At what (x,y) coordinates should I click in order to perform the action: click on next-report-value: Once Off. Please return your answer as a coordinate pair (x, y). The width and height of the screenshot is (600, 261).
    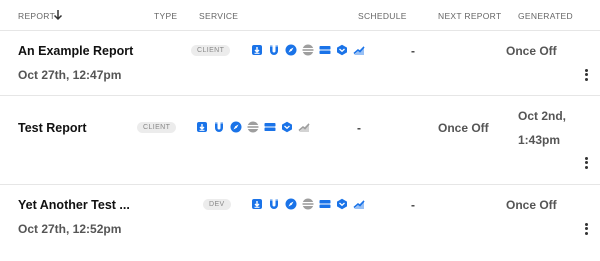
    Looking at the image, I should click on (463, 128).